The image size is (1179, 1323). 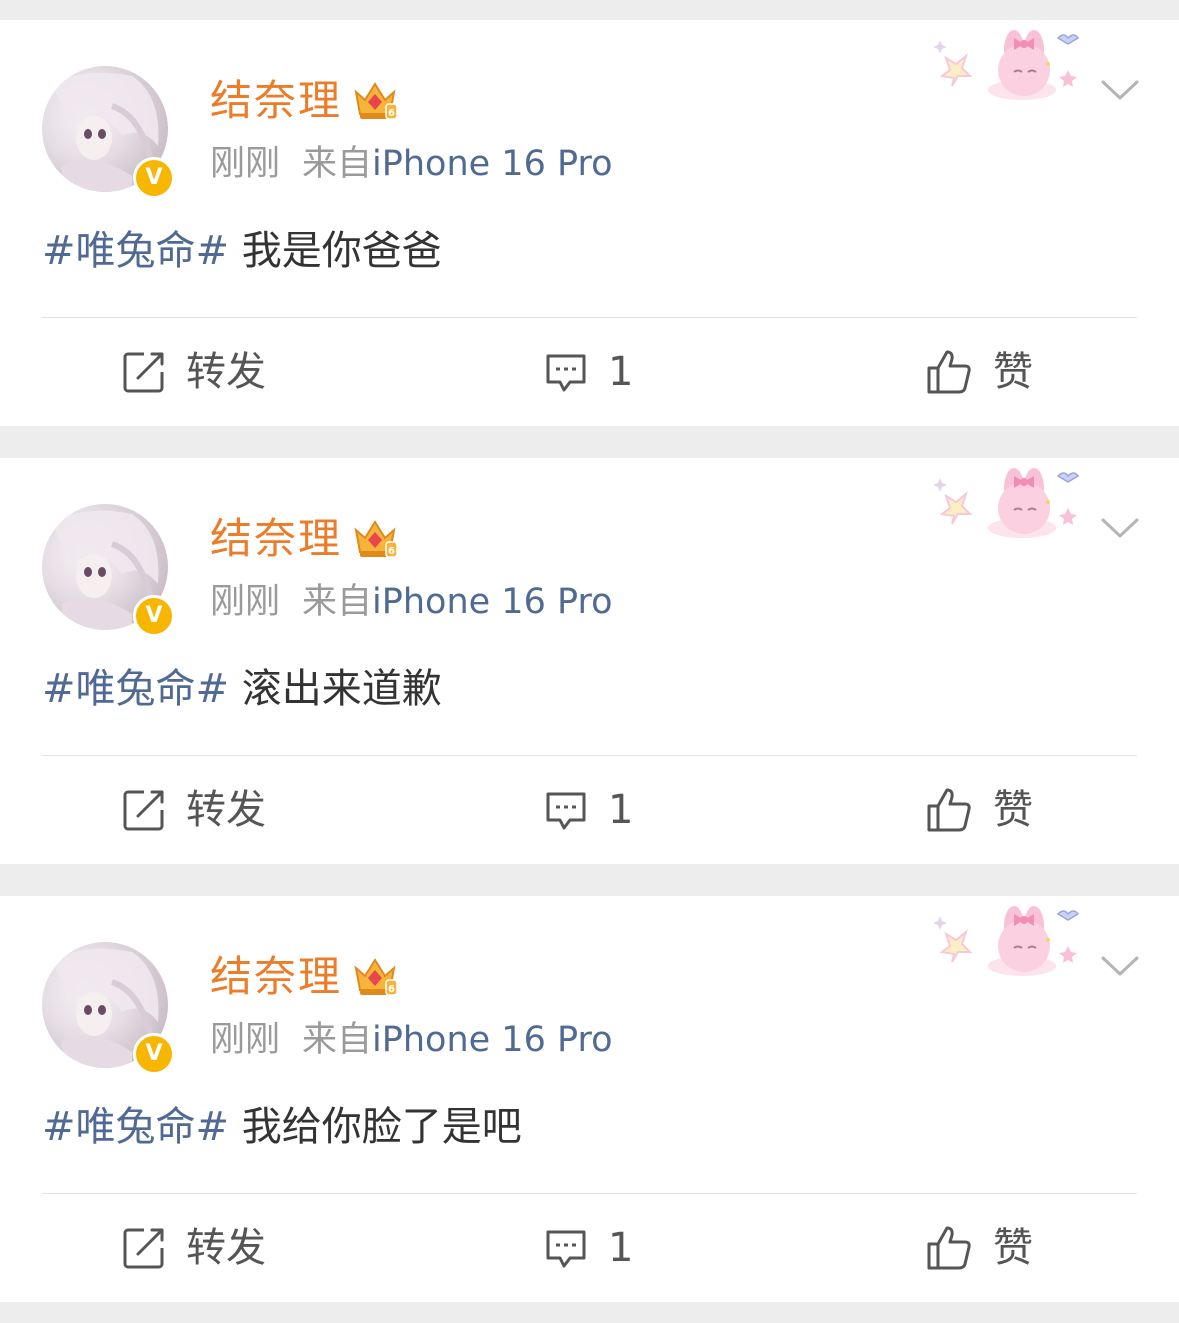 What do you see at coordinates (335, 689) in the screenshot?
I see `post-content: 滚出来道歉` at bounding box center [335, 689].